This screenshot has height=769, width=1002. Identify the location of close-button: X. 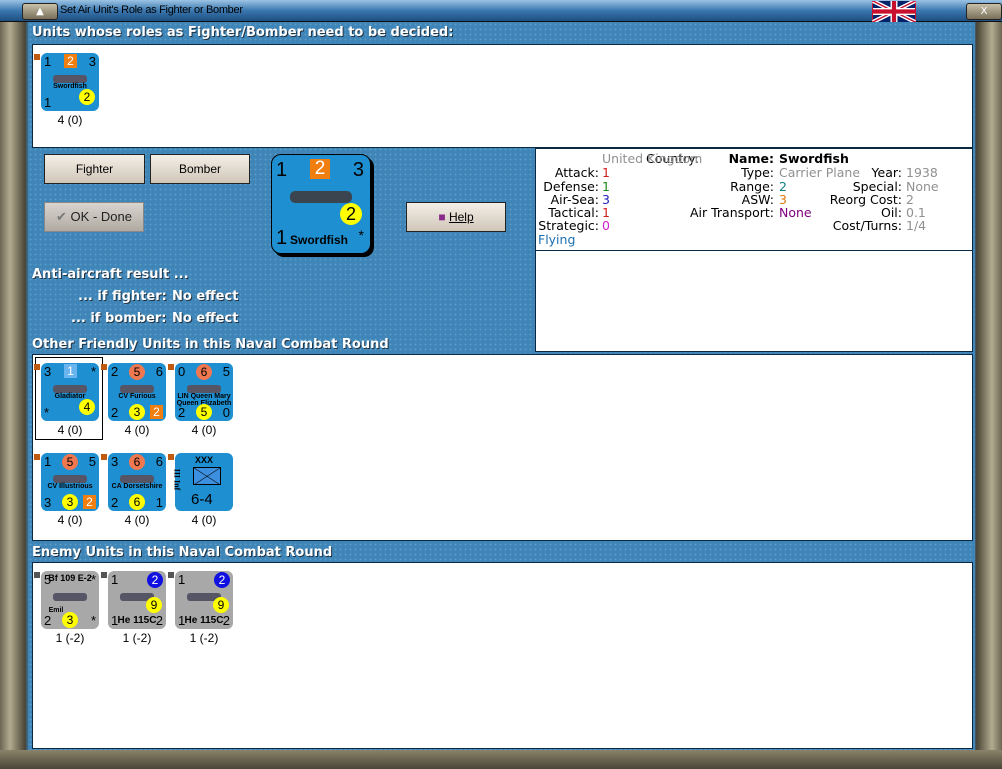
(984, 11).